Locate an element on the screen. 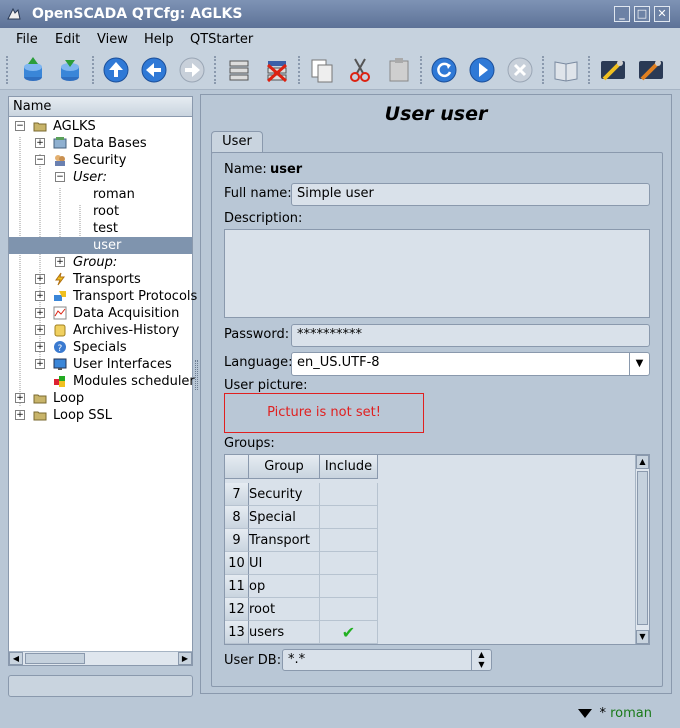 The image size is (680, 728). start-icon is located at coordinates (482, 70).